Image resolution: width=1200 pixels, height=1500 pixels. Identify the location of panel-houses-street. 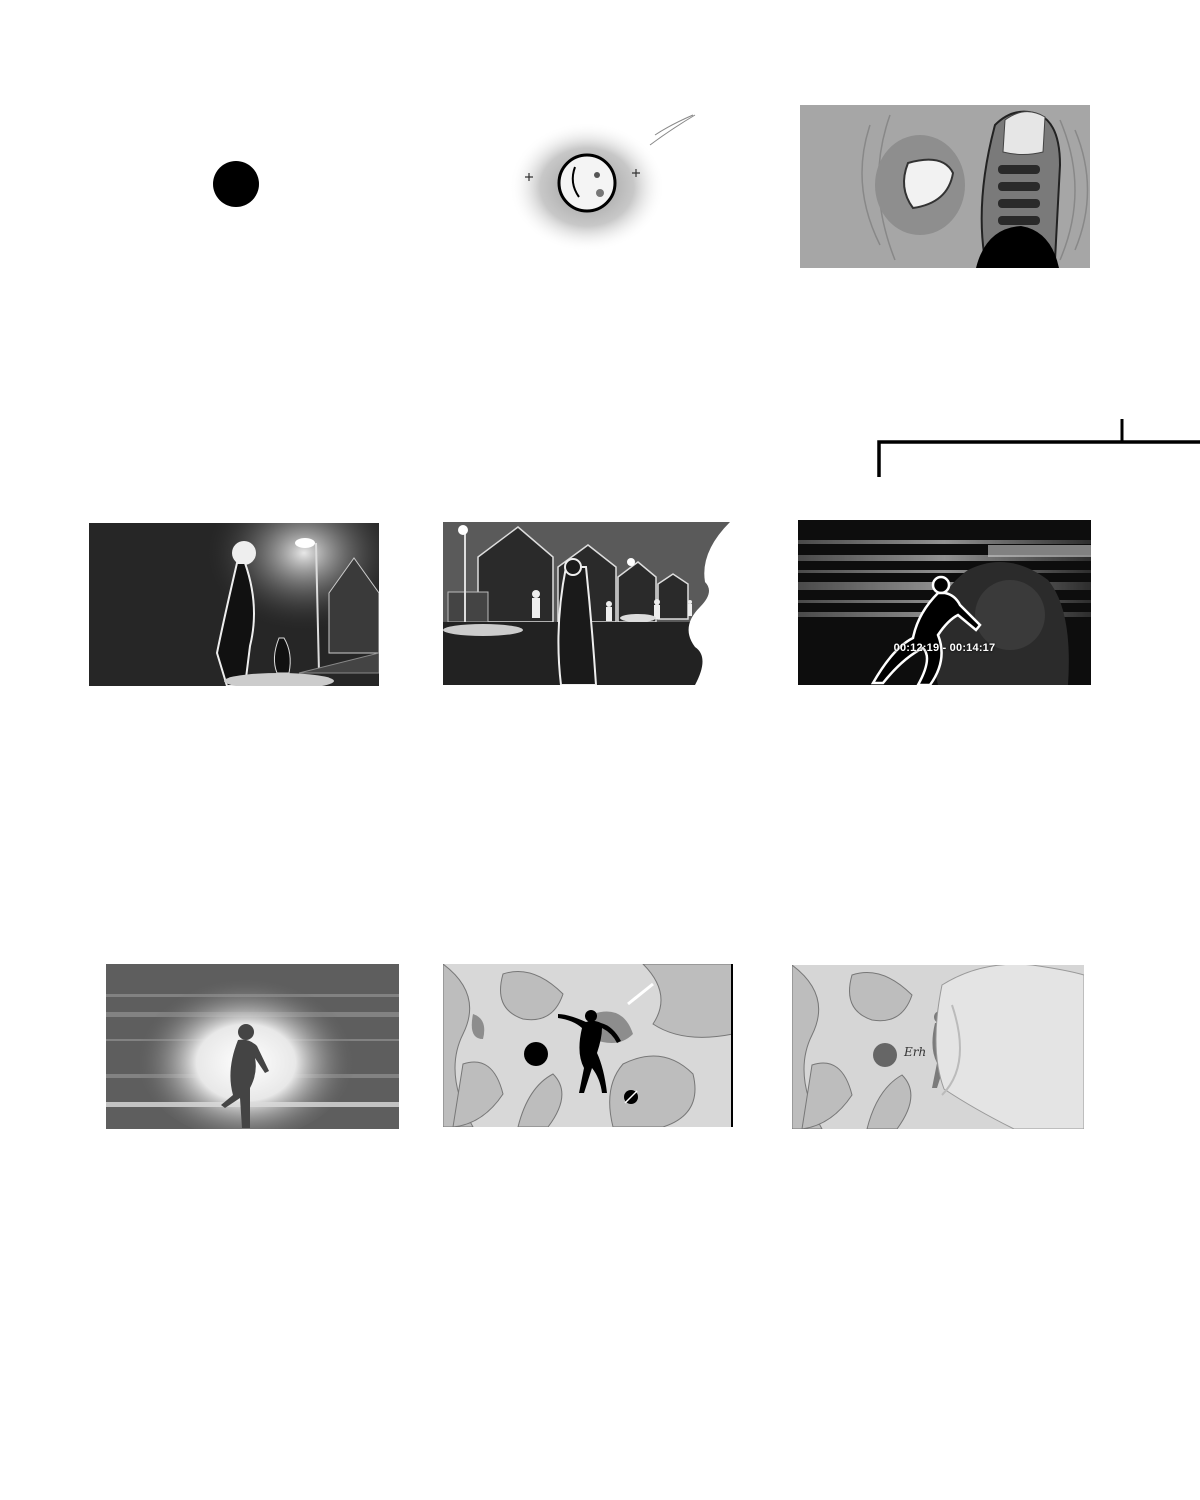
(589, 603).